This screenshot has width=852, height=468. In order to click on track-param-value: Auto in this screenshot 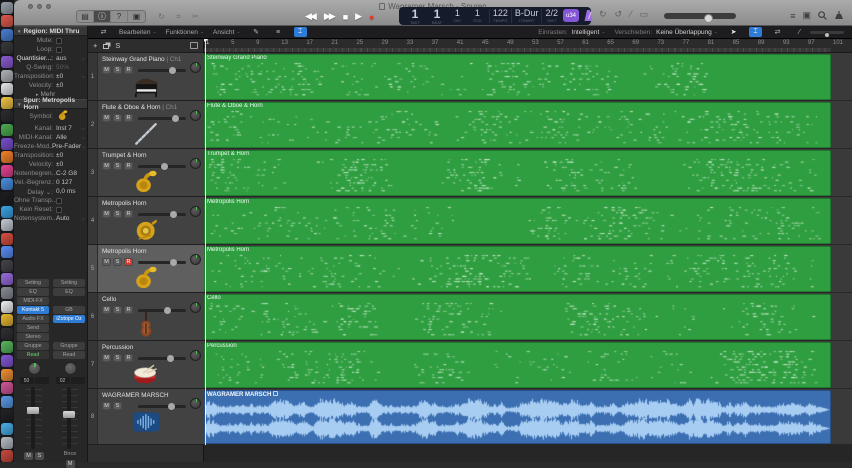, I will do `click(62, 218)`.